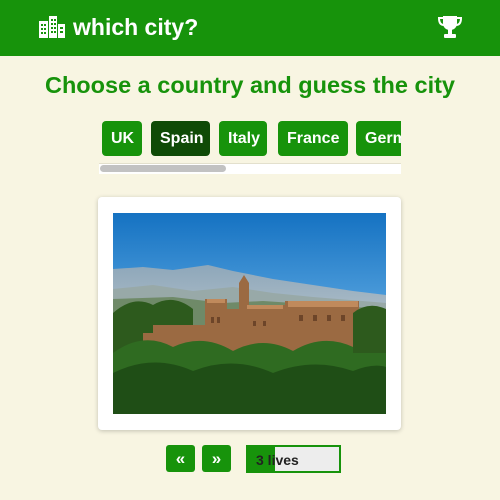 The image size is (500, 500). I want to click on lives-label: 3 lives, so click(277, 460).